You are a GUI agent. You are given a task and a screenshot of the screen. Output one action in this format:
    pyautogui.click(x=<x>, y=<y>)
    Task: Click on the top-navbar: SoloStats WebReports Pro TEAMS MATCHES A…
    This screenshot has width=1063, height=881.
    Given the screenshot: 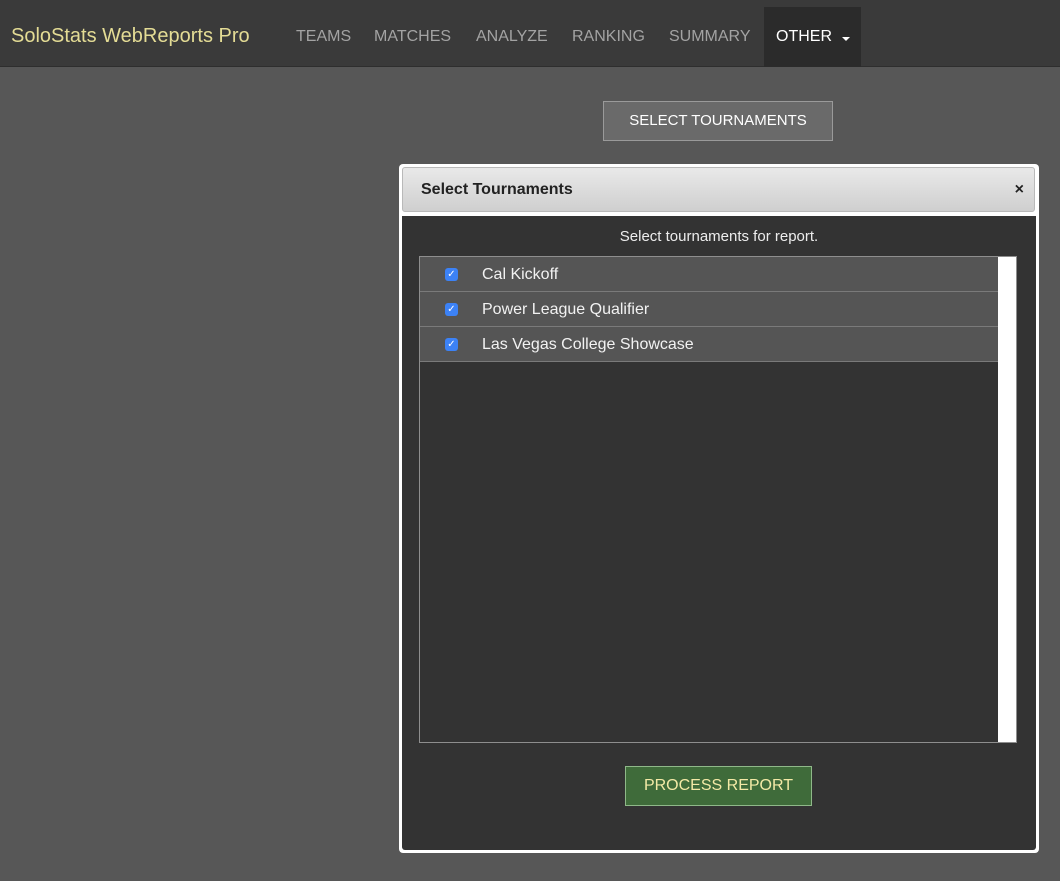 What is the action you would take?
    pyautogui.click(x=530, y=33)
    